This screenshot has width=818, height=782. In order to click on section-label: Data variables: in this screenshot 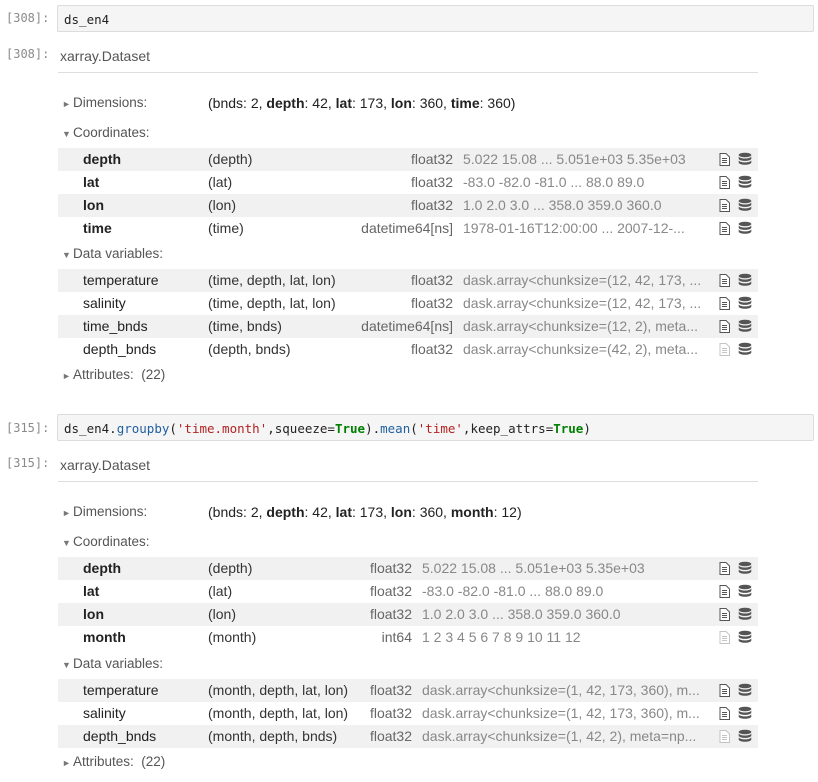, I will do `click(118, 663)`.